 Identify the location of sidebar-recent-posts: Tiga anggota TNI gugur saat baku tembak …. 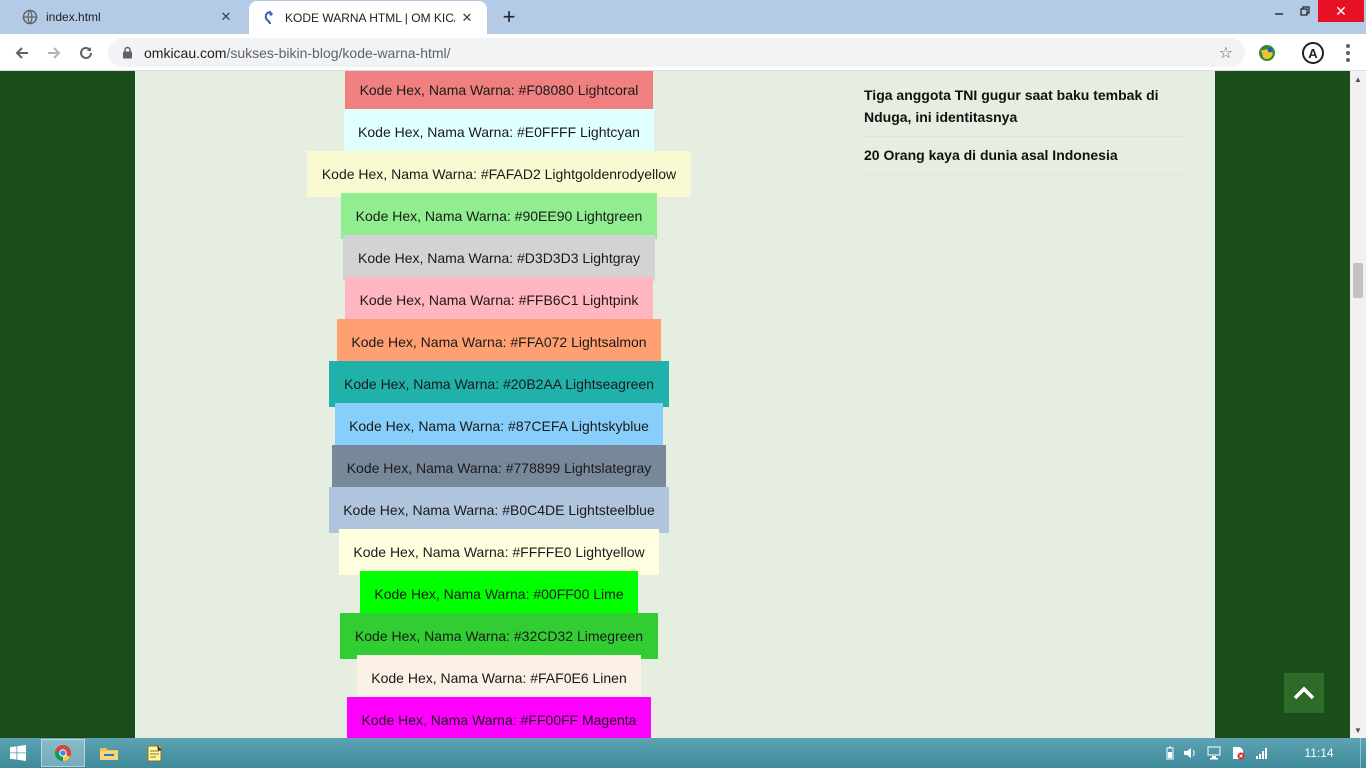
(1024, 130).